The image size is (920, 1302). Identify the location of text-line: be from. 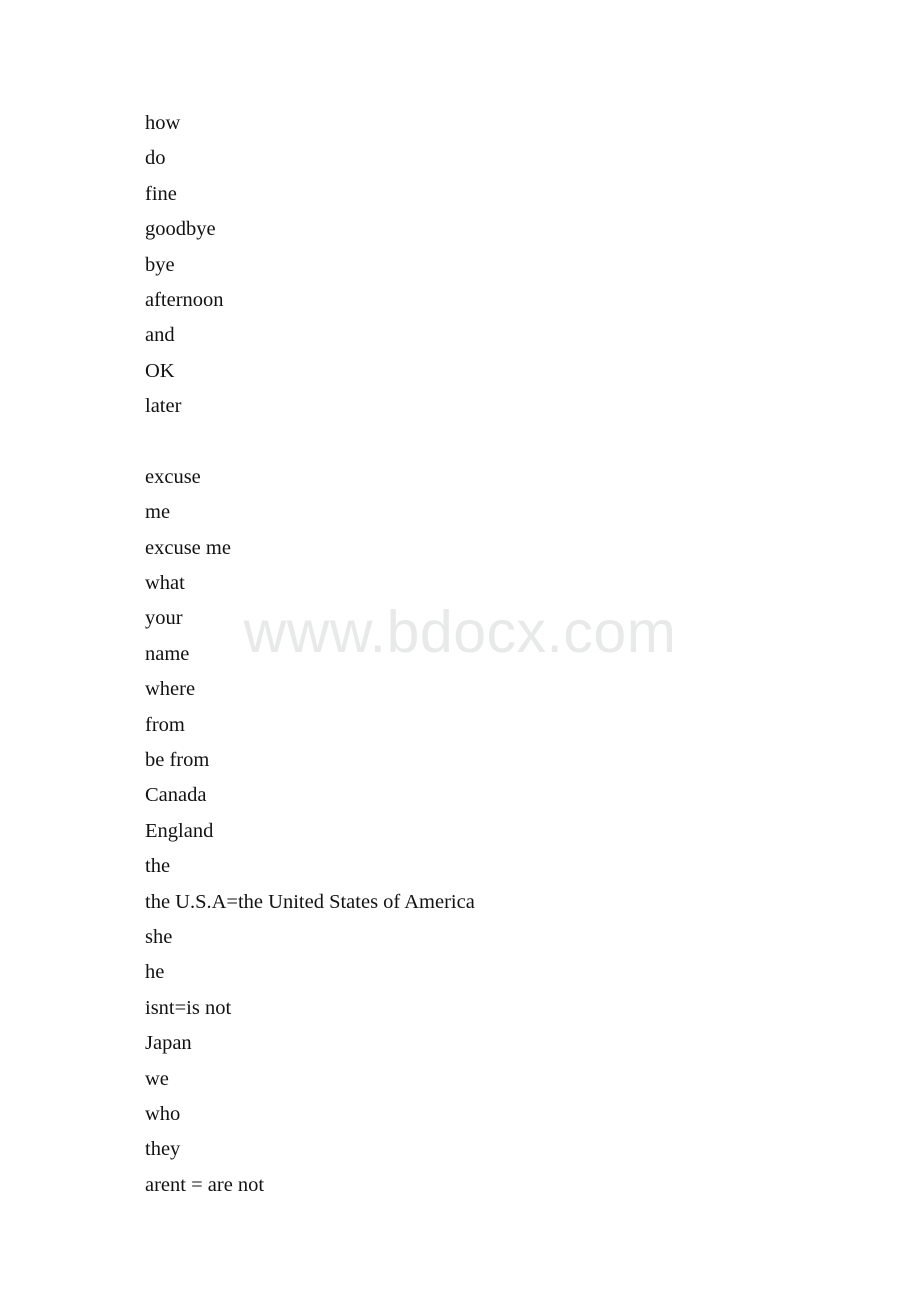
(177, 760).